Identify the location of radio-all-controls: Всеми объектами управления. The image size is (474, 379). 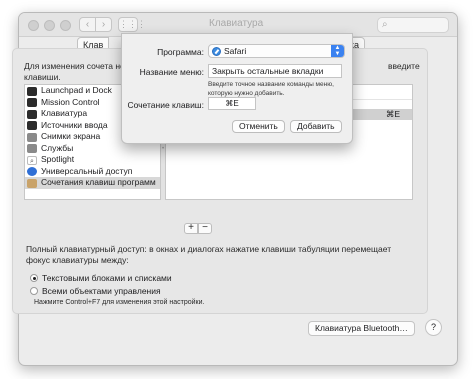
(95, 291).